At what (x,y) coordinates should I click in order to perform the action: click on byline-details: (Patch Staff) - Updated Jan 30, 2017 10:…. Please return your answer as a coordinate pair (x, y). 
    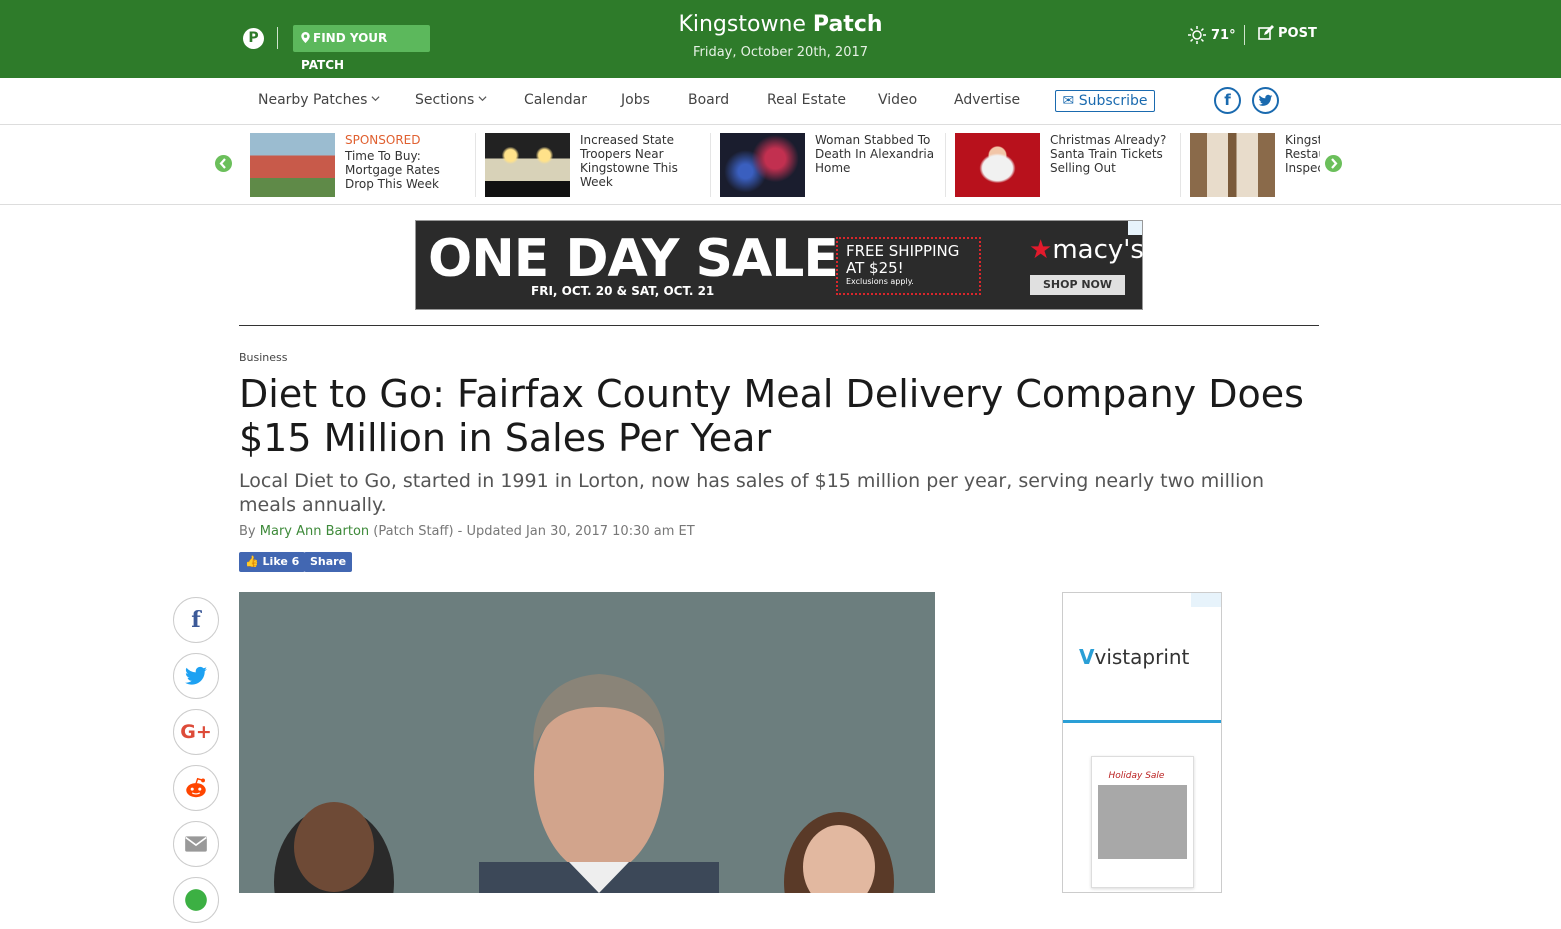
    Looking at the image, I should click on (534, 531).